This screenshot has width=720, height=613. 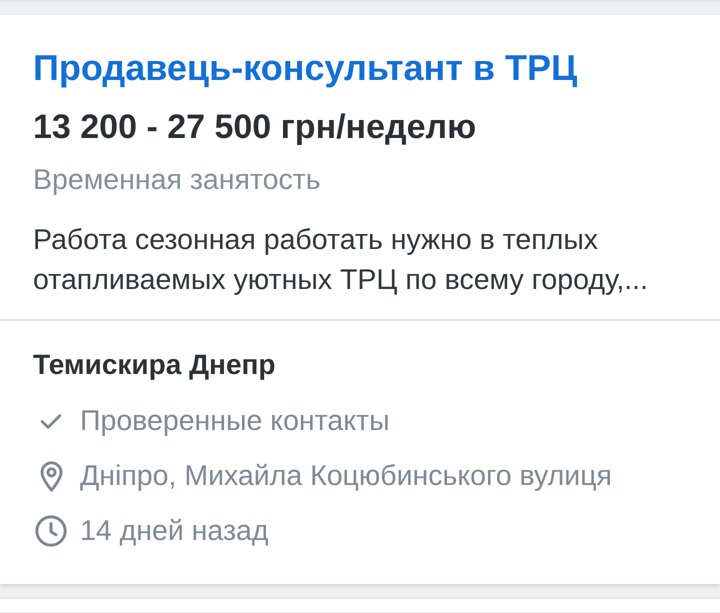 I want to click on verified-contacts-text: Проверенные контакты, so click(x=235, y=421).